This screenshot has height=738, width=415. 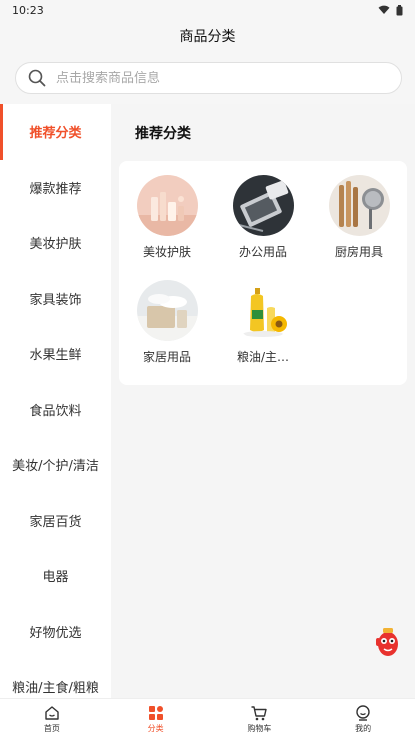 What do you see at coordinates (55, 678) in the screenshot?
I see `sidebar-item-grain: 粮油/主食/粗粮` at bounding box center [55, 678].